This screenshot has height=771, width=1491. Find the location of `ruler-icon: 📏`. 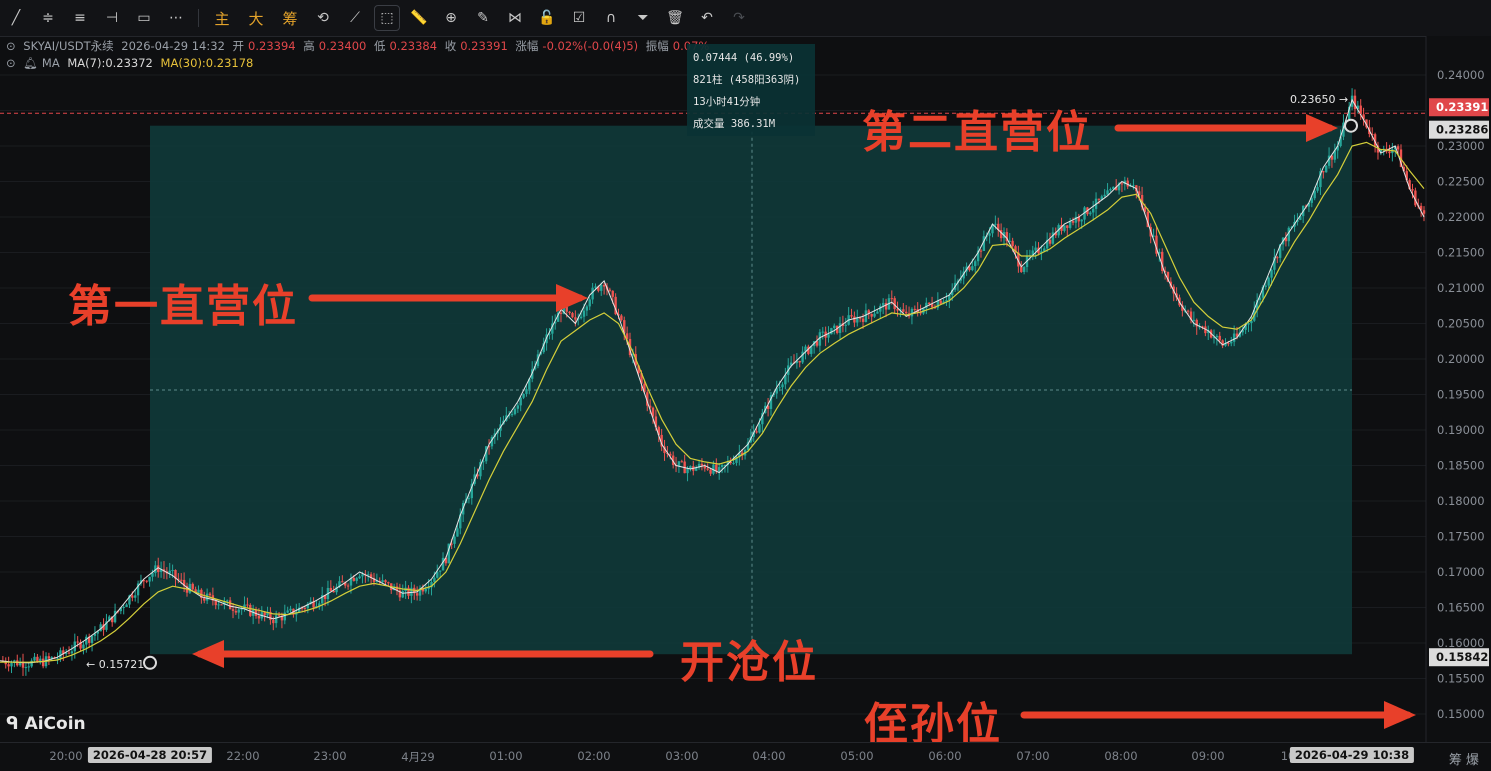

ruler-icon: 📏 is located at coordinates (419, 18).